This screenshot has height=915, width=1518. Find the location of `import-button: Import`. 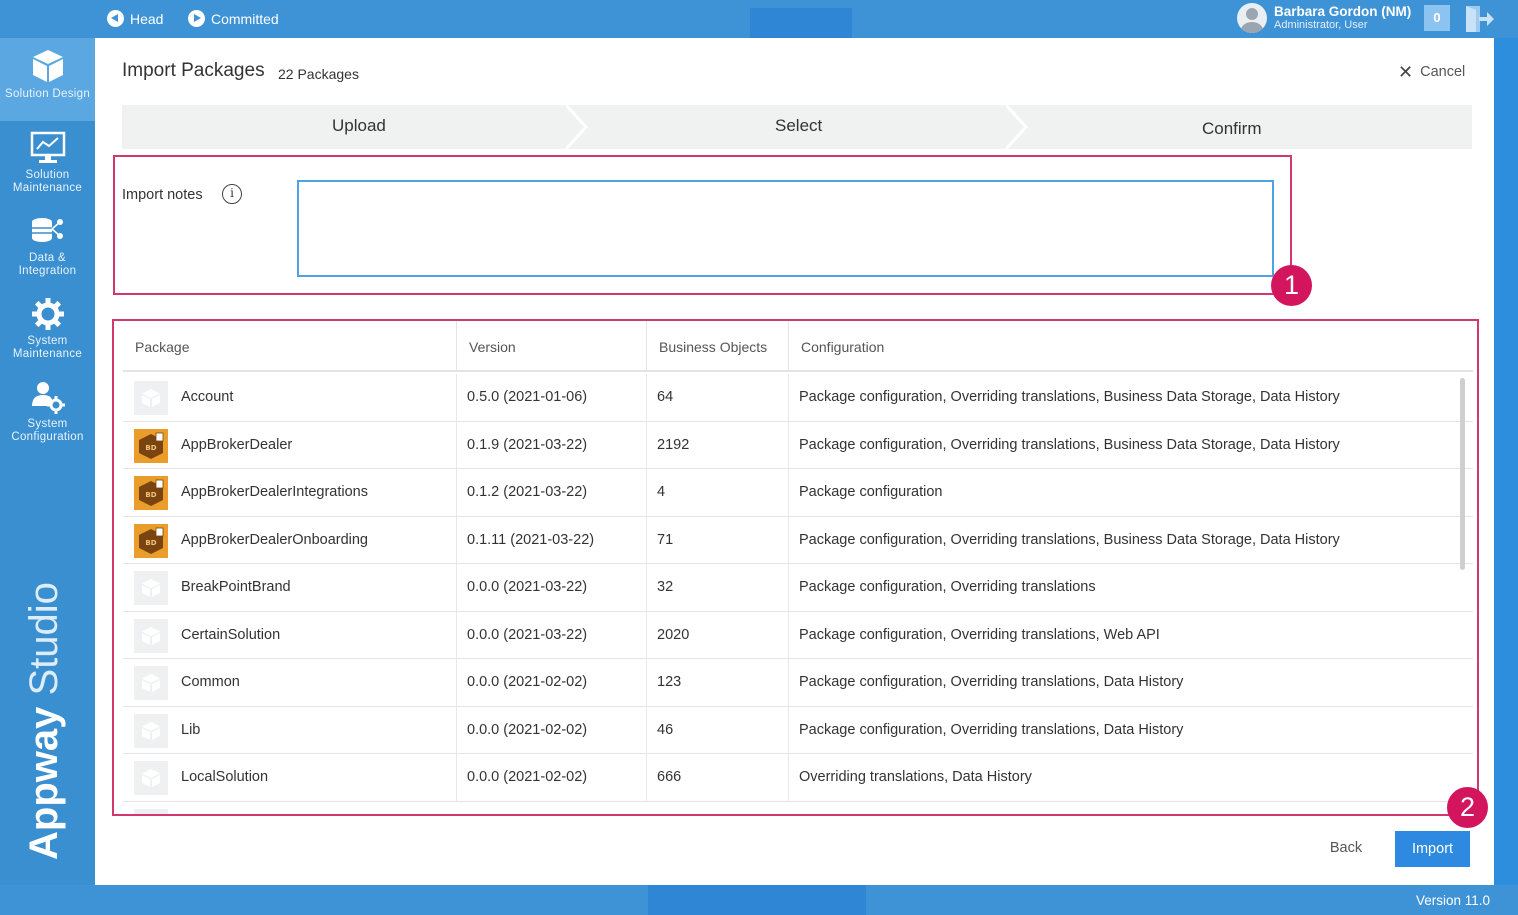

import-button: Import is located at coordinates (1432, 849).